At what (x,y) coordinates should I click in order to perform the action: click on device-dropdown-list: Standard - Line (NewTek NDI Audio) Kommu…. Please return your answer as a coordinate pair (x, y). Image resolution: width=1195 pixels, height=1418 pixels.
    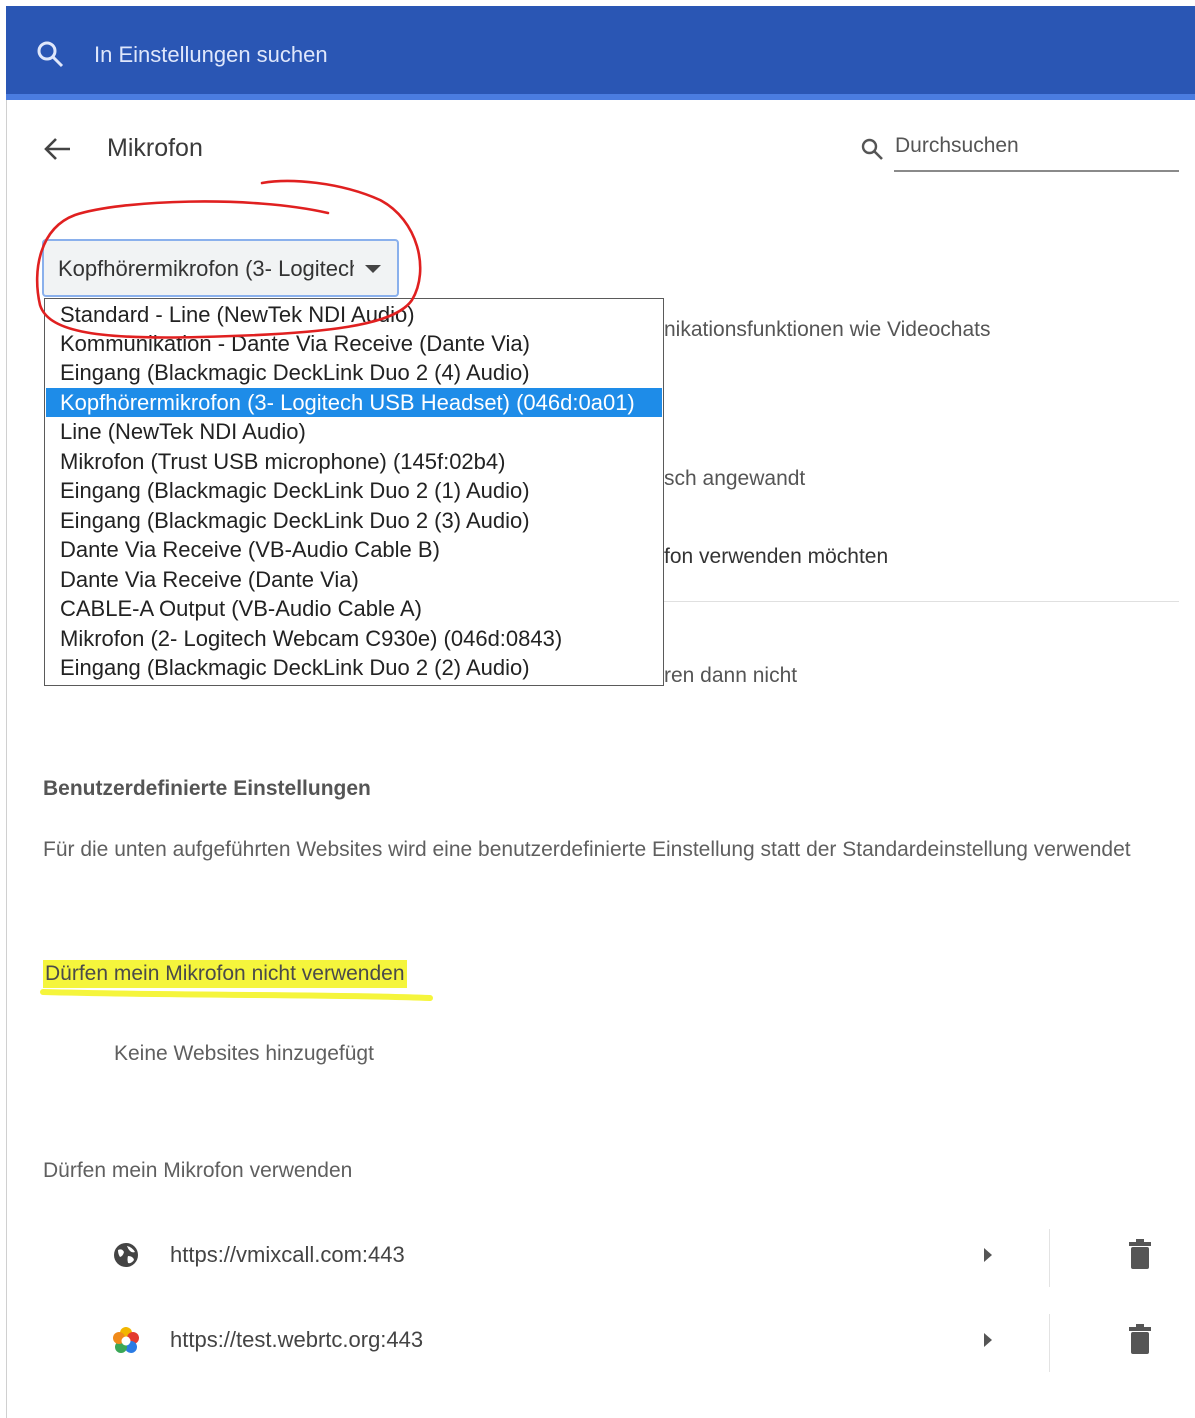
    Looking at the image, I should click on (354, 492).